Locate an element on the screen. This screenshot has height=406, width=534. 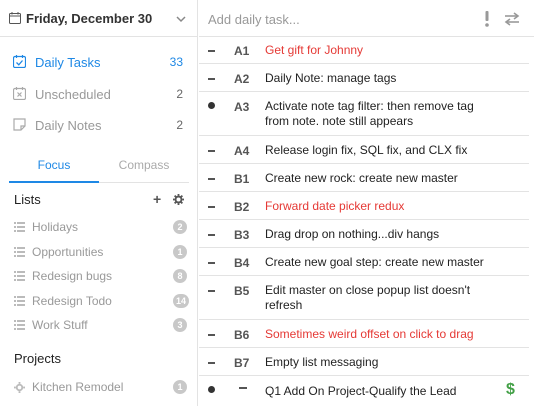
list-item-holidays: Holidays 2 is located at coordinates (99, 228).